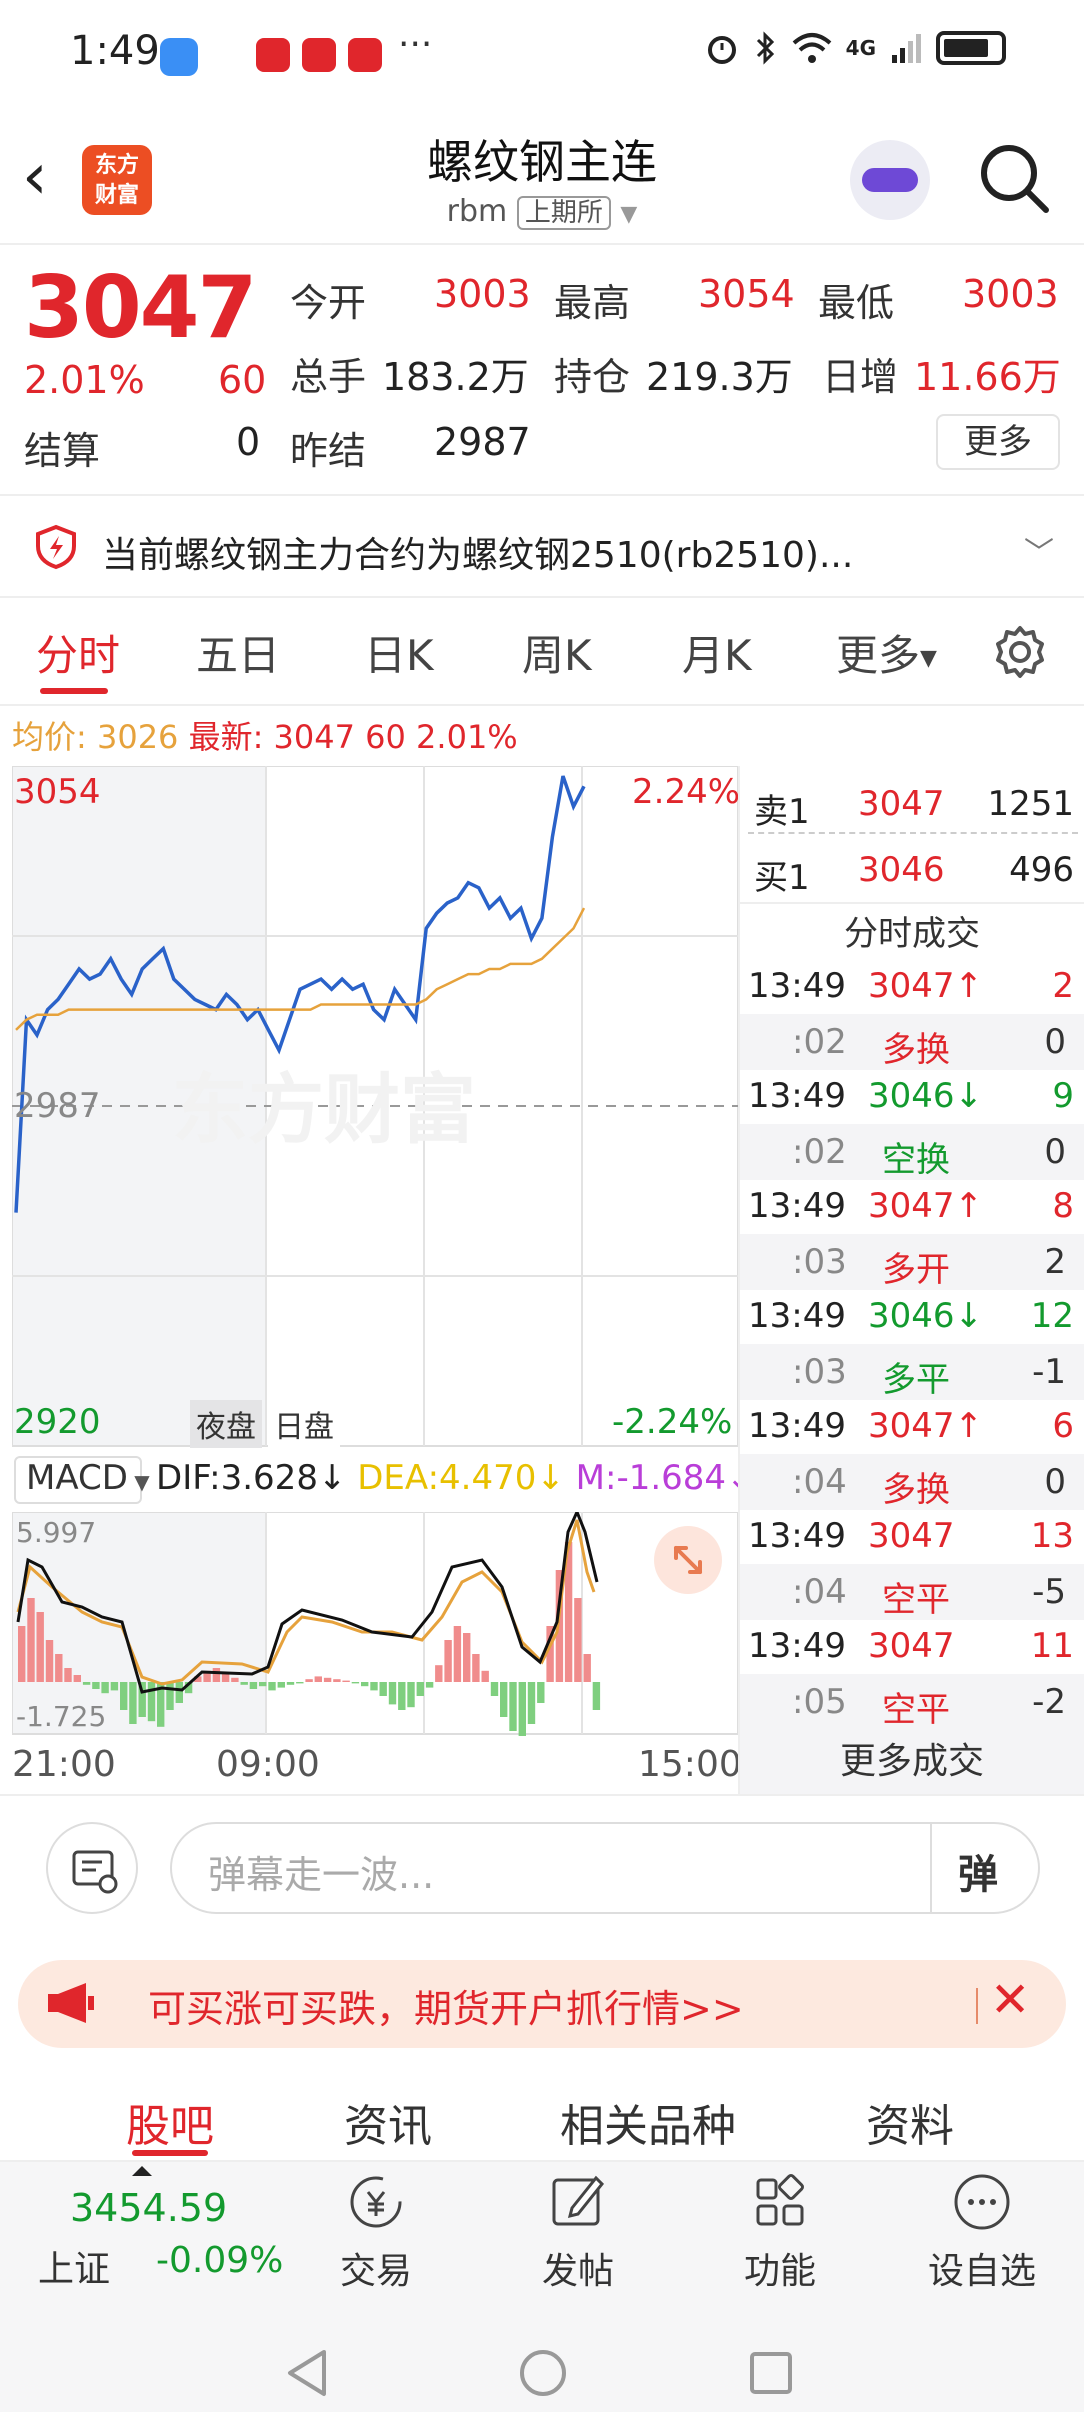  What do you see at coordinates (717, 652) in the screenshot?
I see `tab-monthly-k: 月K` at bounding box center [717, 652].